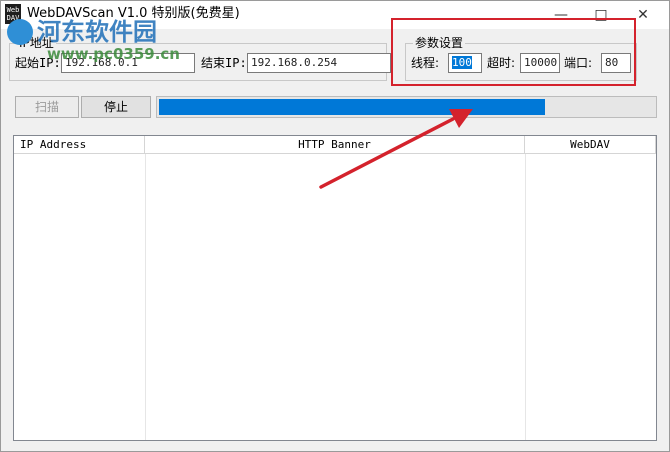 This screenshot has width=670, height=452. What do you see at coordinates (97, 31) in the screenshot?
I see `watermark-title: 河东软件园` at bounding box center [97, 31].